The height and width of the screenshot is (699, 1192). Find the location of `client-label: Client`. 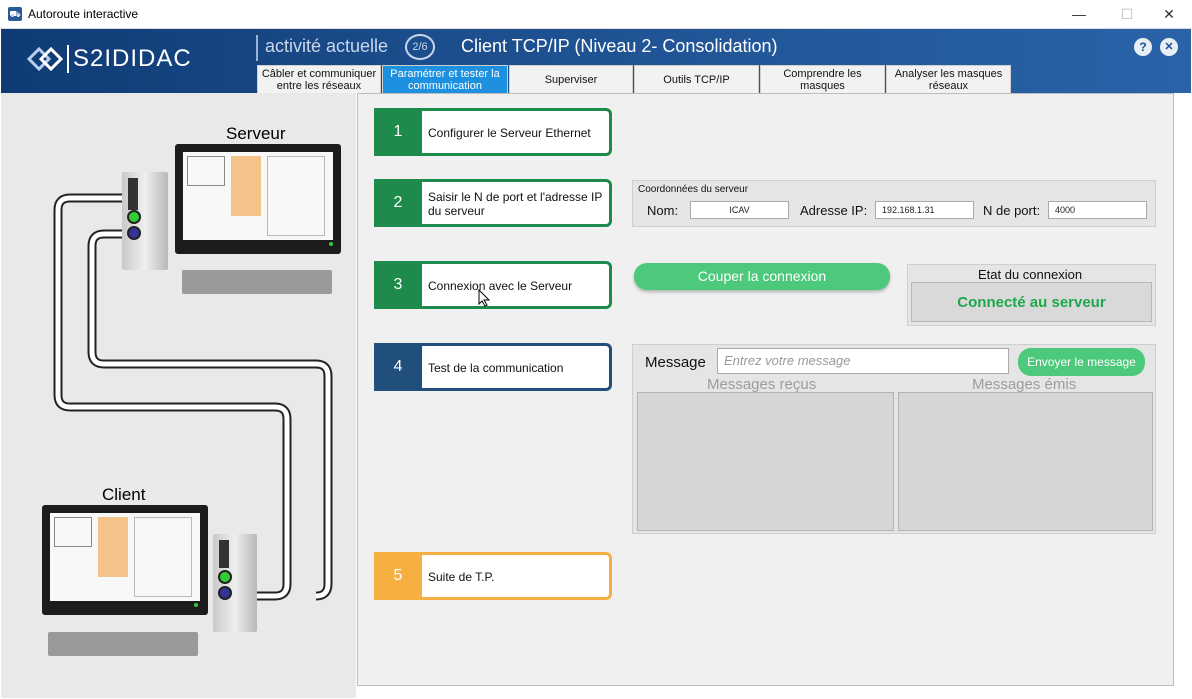

client-label: Client is located at coordinates (124, 494).